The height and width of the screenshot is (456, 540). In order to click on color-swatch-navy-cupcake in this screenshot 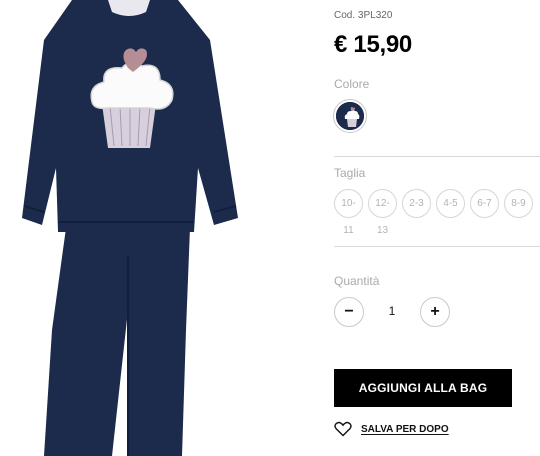, I will do `click(350, 116)`.